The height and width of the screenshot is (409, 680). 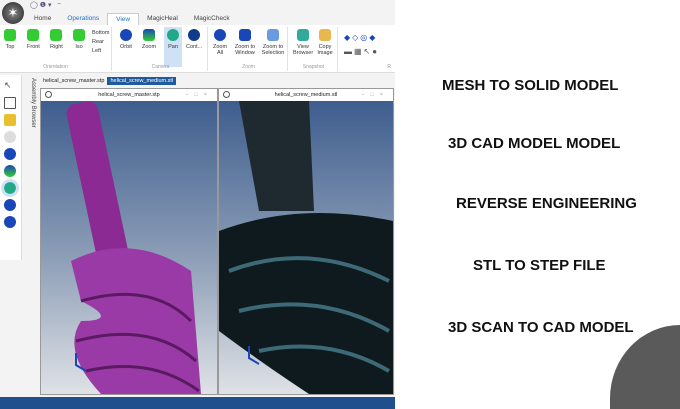 I want to click on label: Zoom to Selection, so click(x=273, y=50).